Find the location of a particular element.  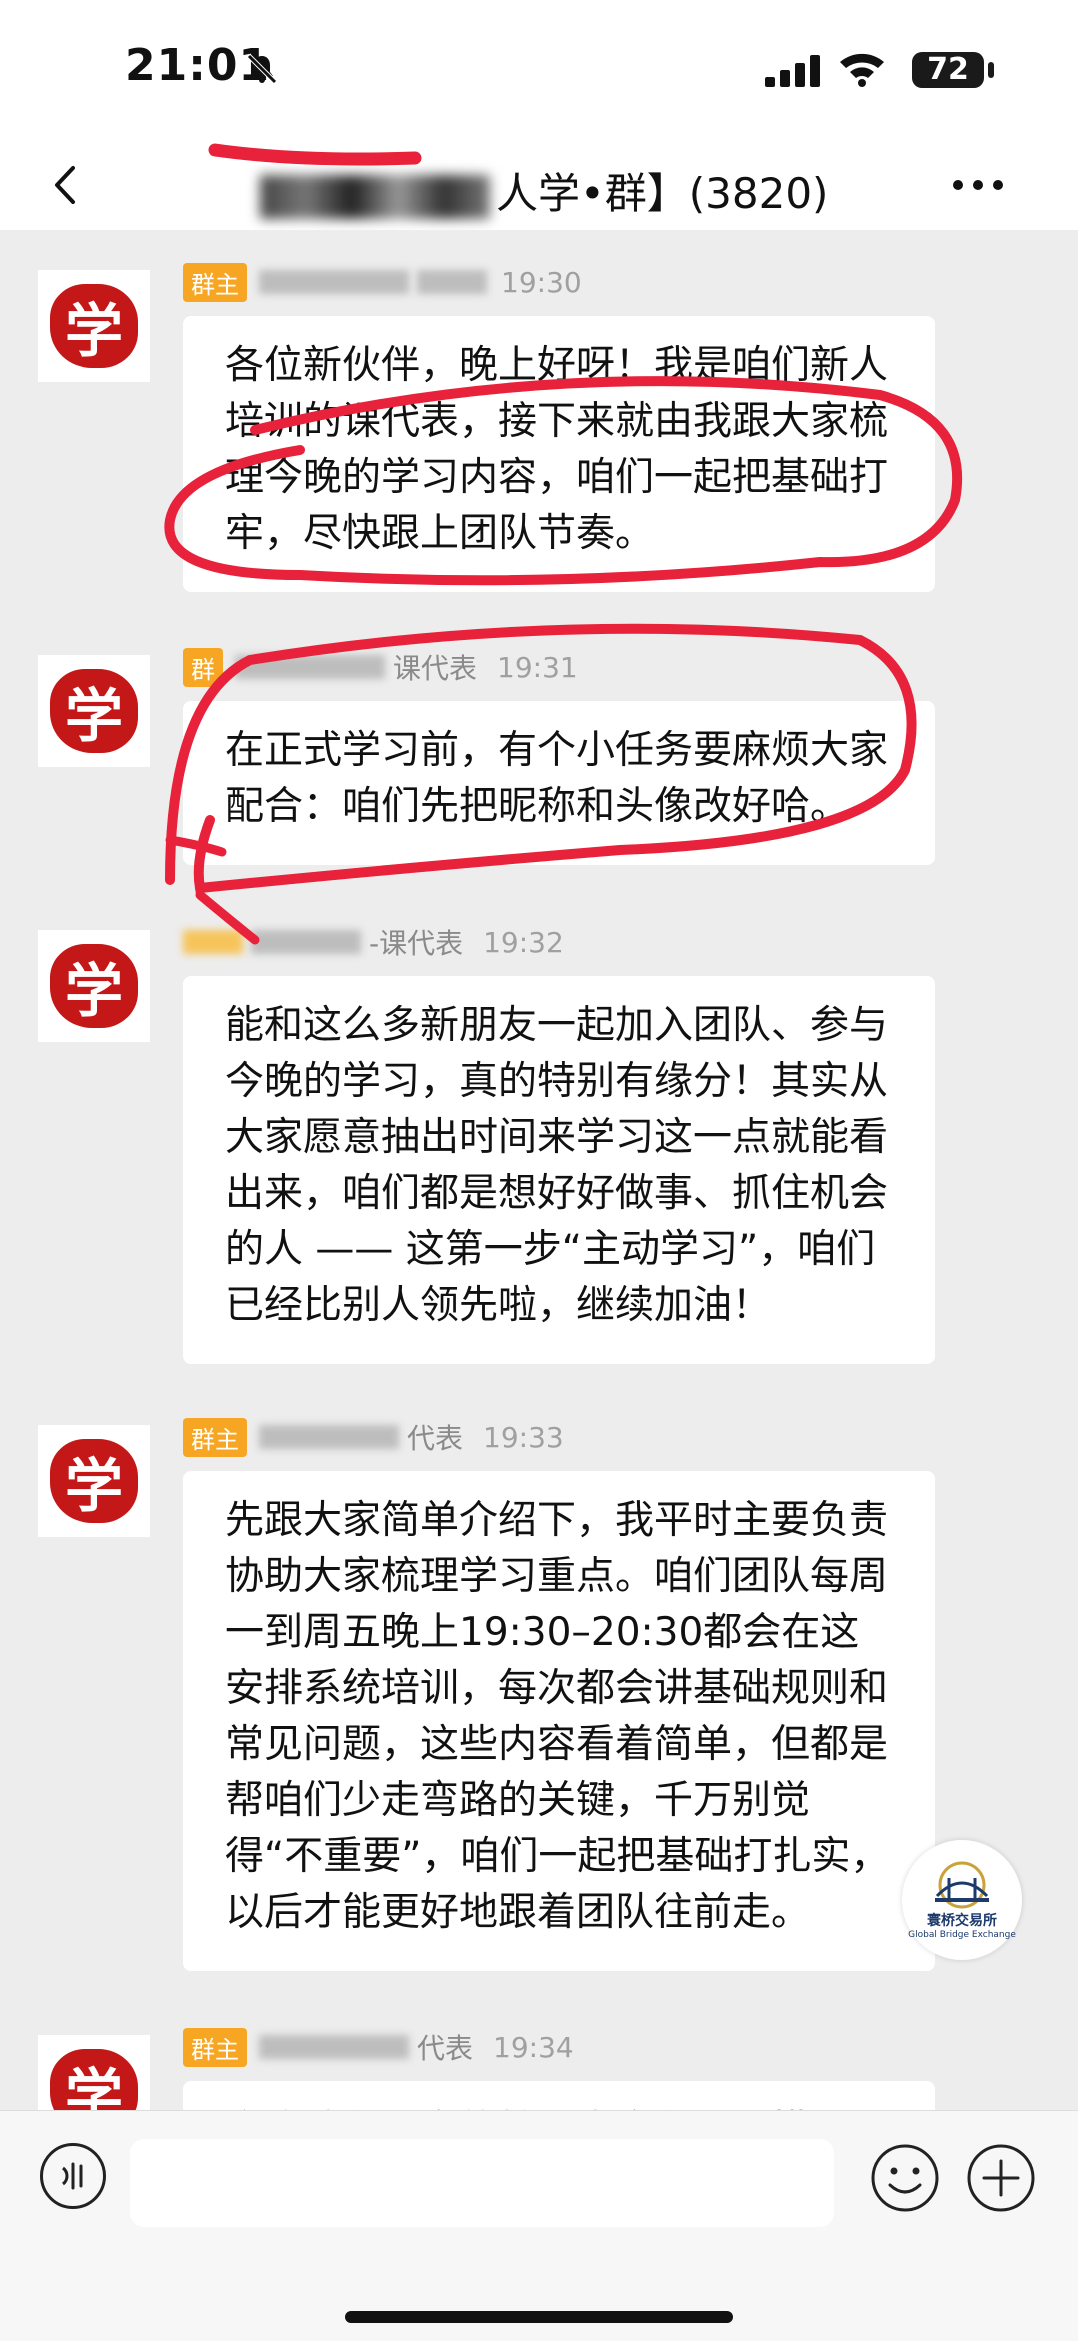

message-input is located at coordinates (482, 2183).